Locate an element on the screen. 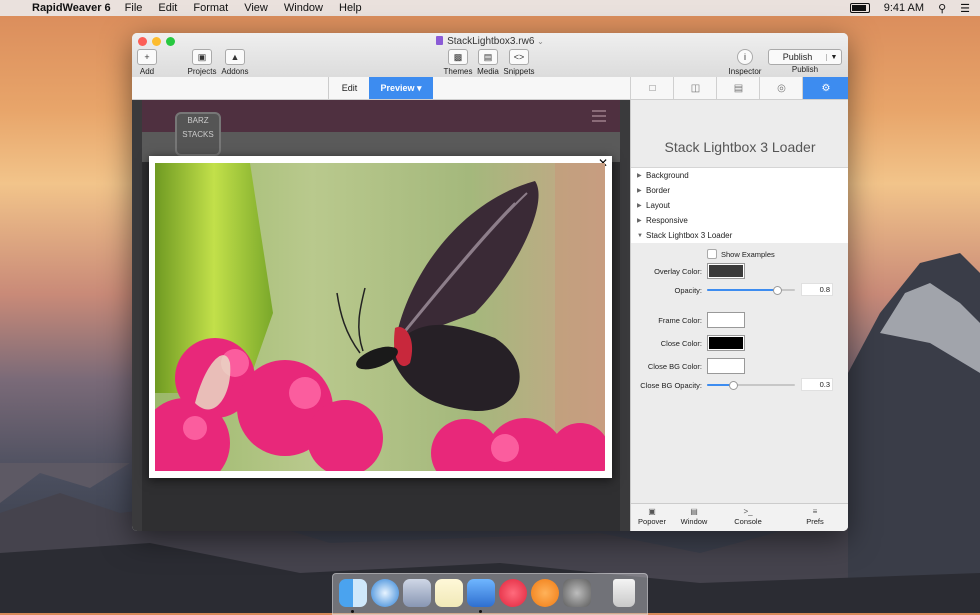 This screenshot has height=615, width=980. overlay-color-label: Overlay Color: is located at coordinates (678, 271).